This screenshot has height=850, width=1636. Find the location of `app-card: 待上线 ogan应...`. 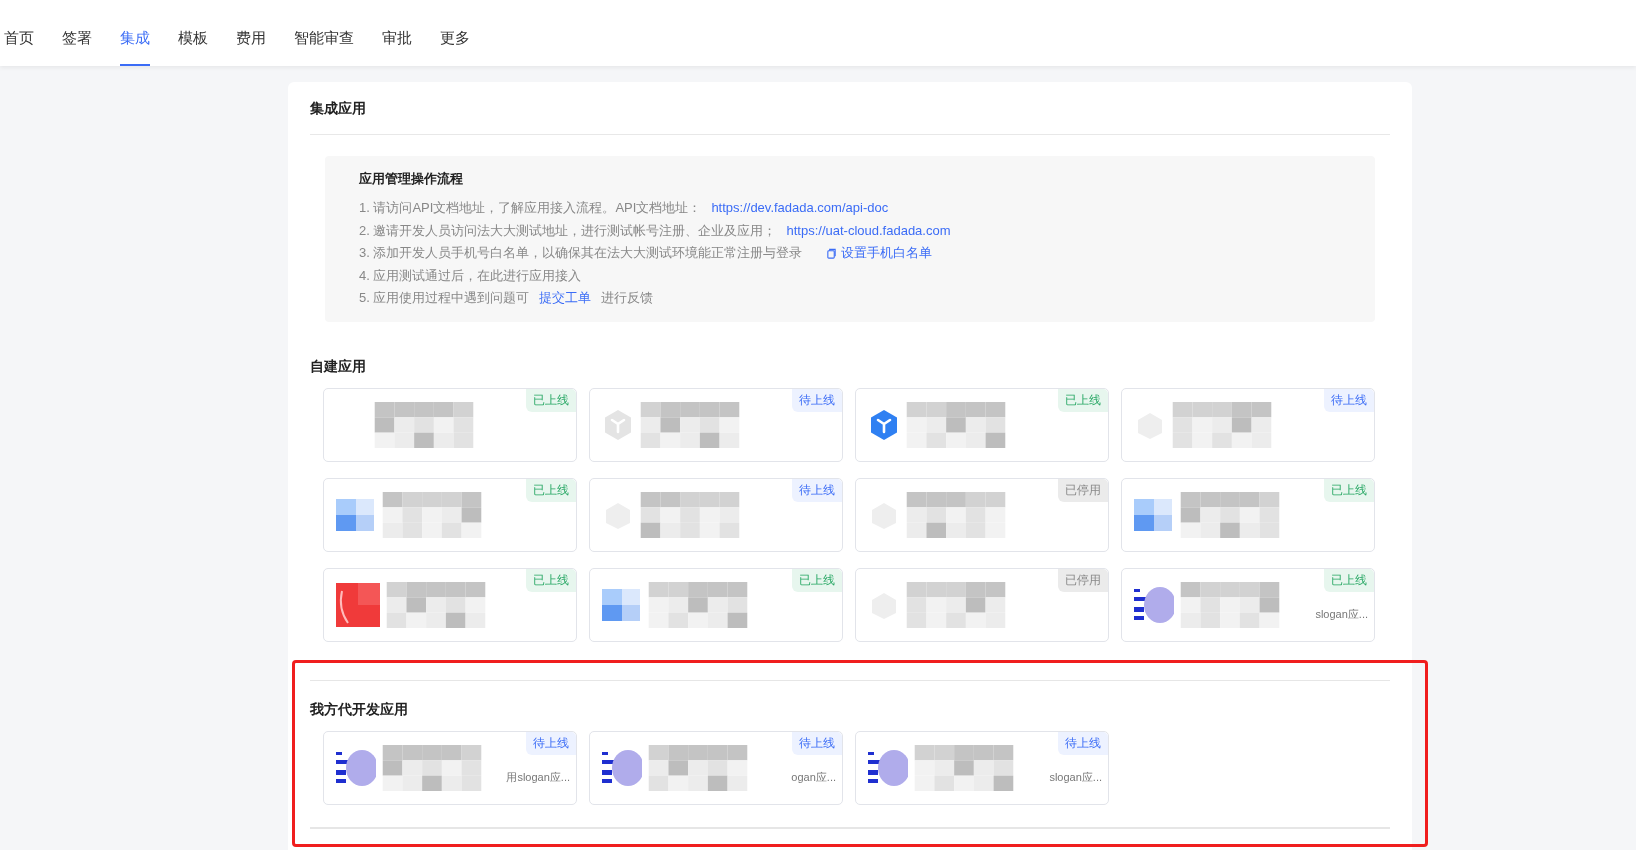

app-card: 待上线 ogan应... is located at coordinates (716, 767).